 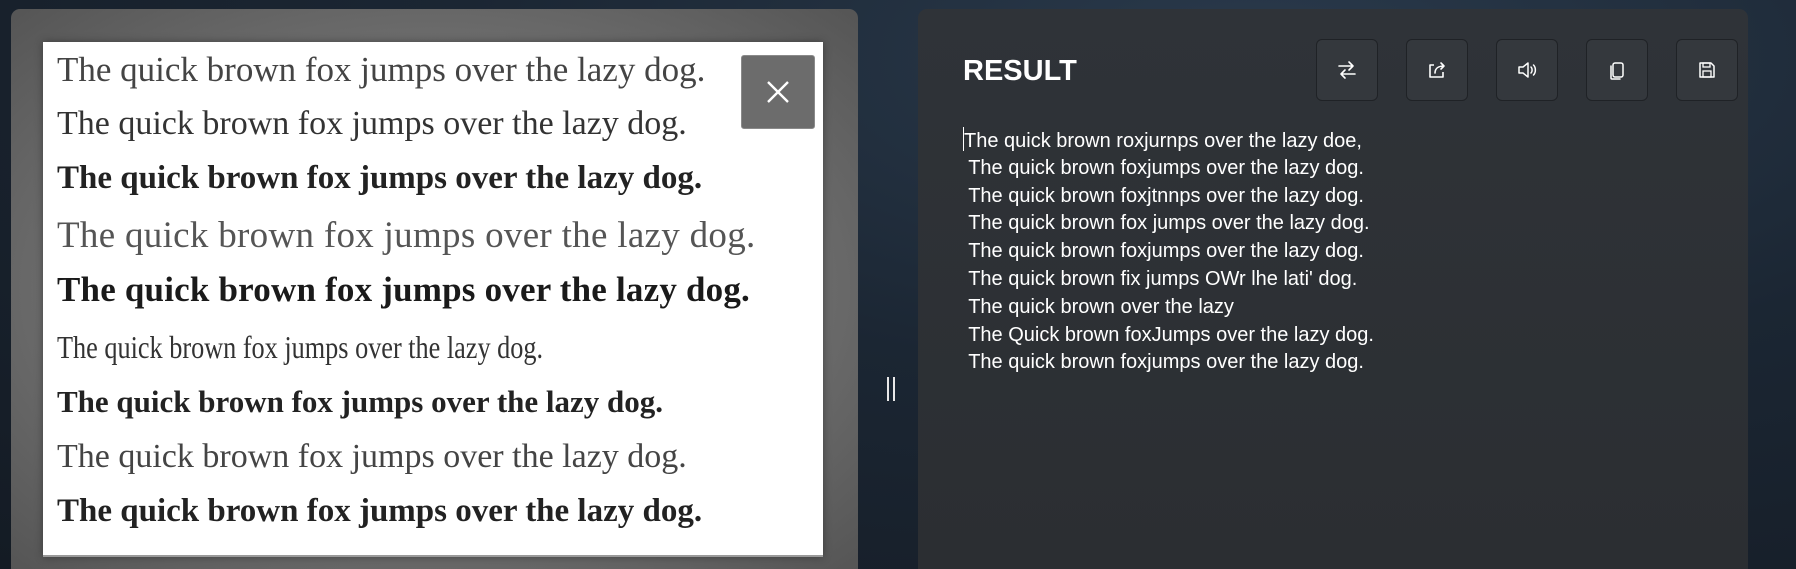 I want to click on save-button, so click(x=1707, y=70).